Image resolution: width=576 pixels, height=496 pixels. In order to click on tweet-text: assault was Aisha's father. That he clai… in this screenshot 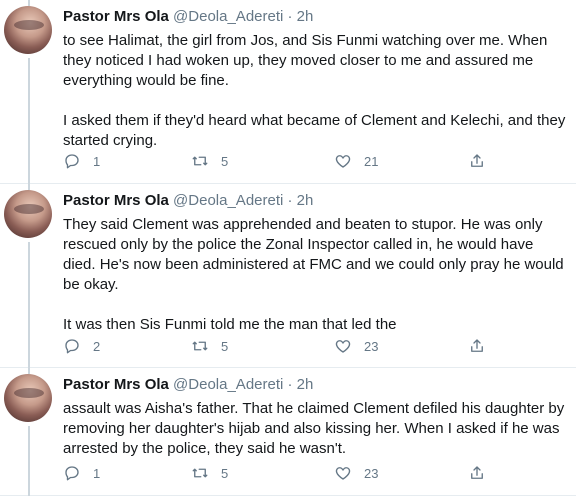, I will do `click(315, 429)`.